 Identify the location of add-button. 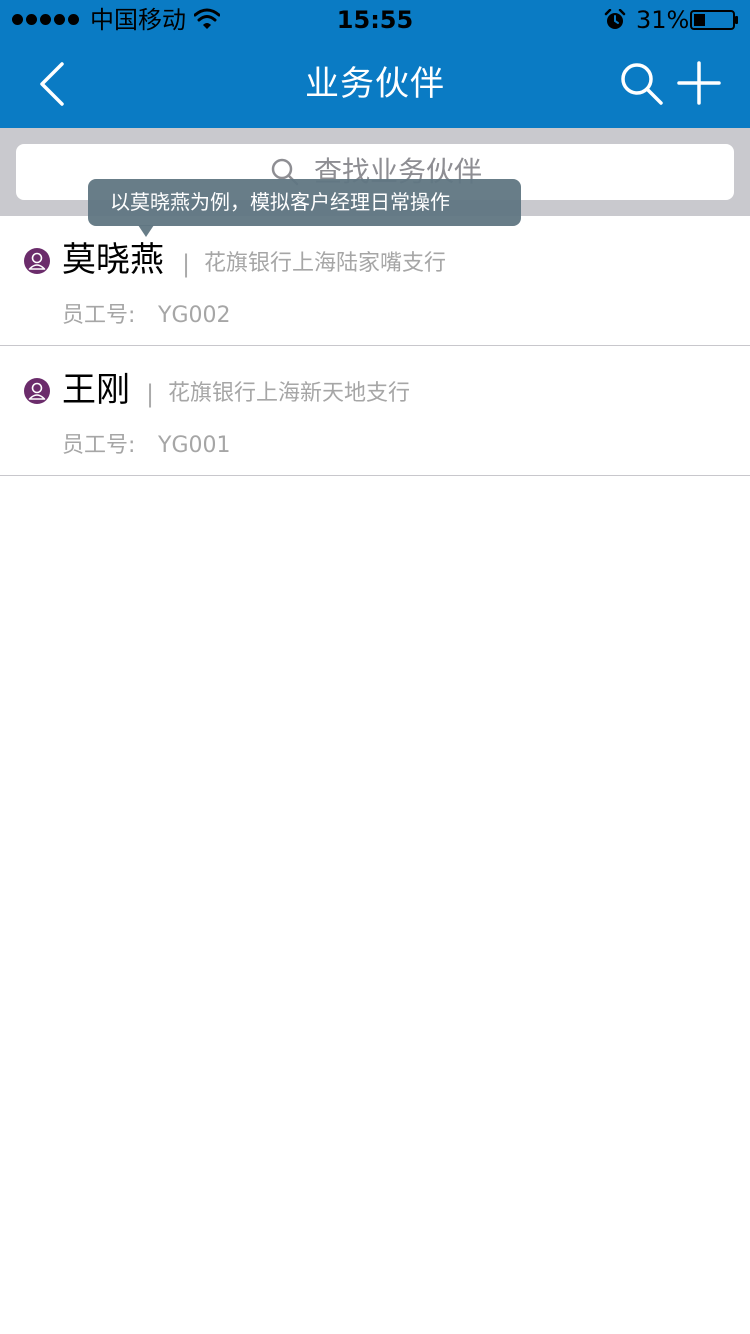
(699, 83).